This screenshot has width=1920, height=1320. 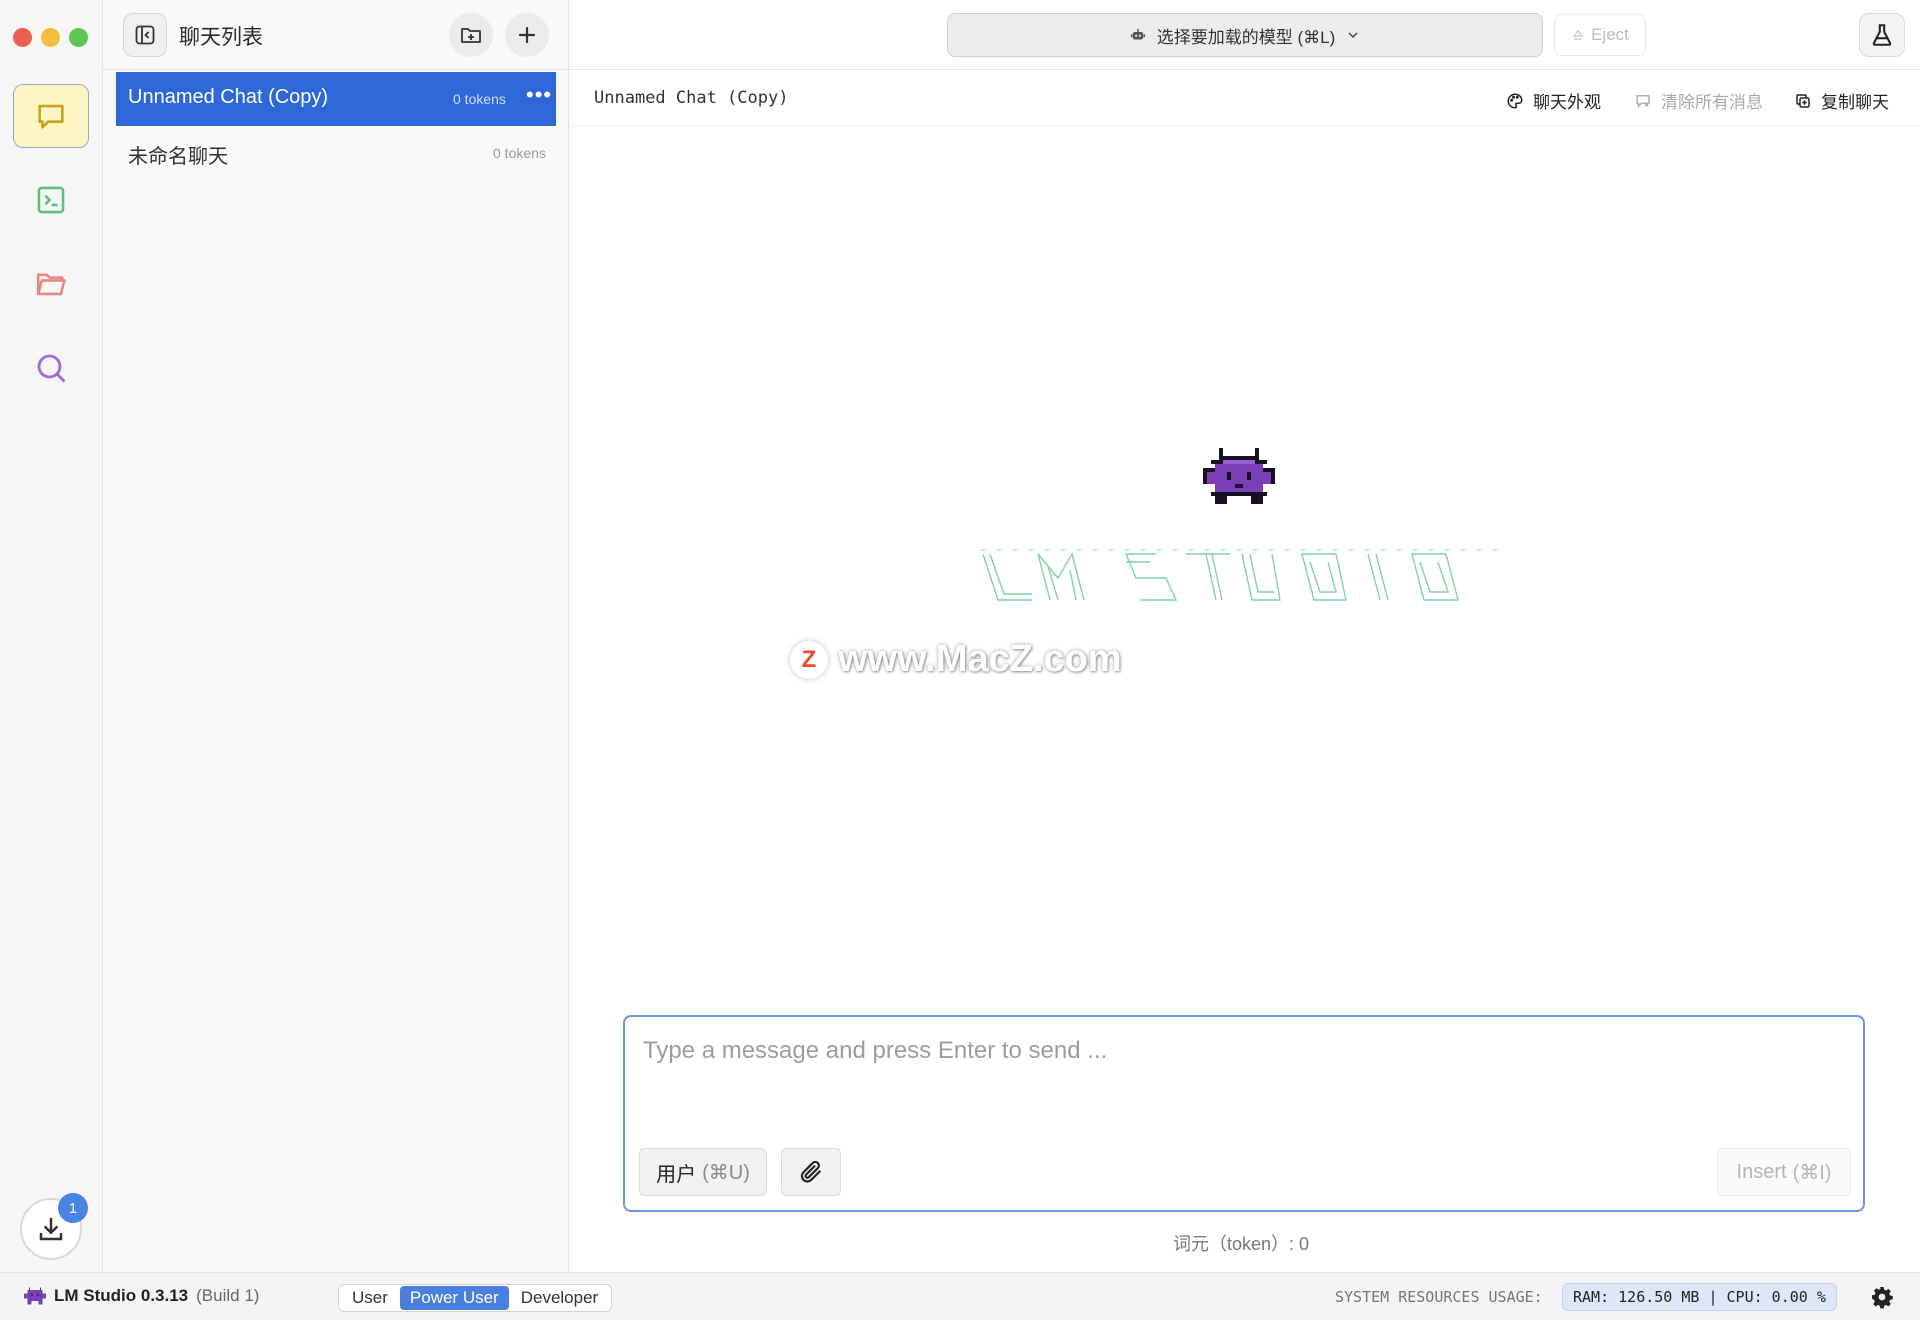 I want to click on system-resources-label: SYSTEM RESOURCES USAGE:, so click(x=1439, y=1297).